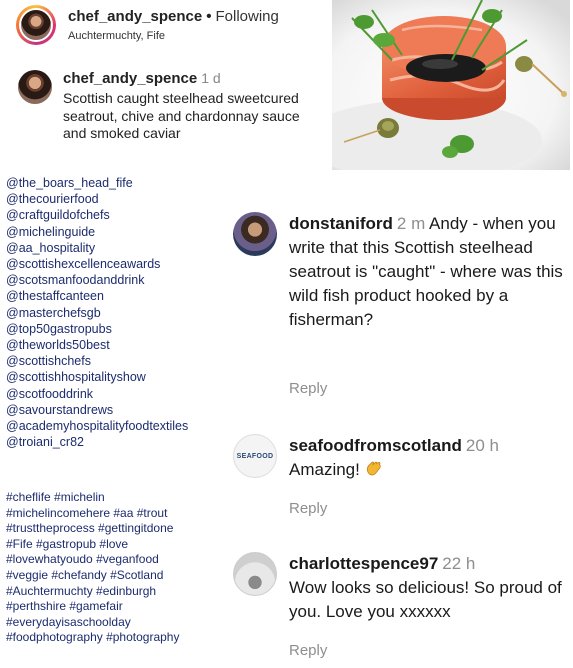 The image size is (573, 668). What do you see at coordinates (431, 458) in the screenshot?
I see `comment-body: seafoodfromscotland 20 h Amazing!` at bounding box center [431, 458].